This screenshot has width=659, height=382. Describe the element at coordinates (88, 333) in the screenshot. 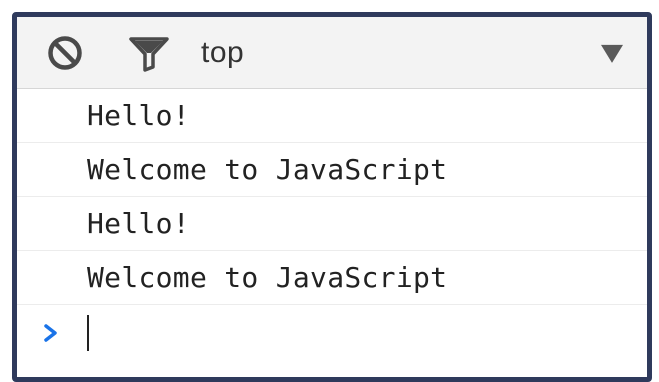

I see `text-cursor` at that location.